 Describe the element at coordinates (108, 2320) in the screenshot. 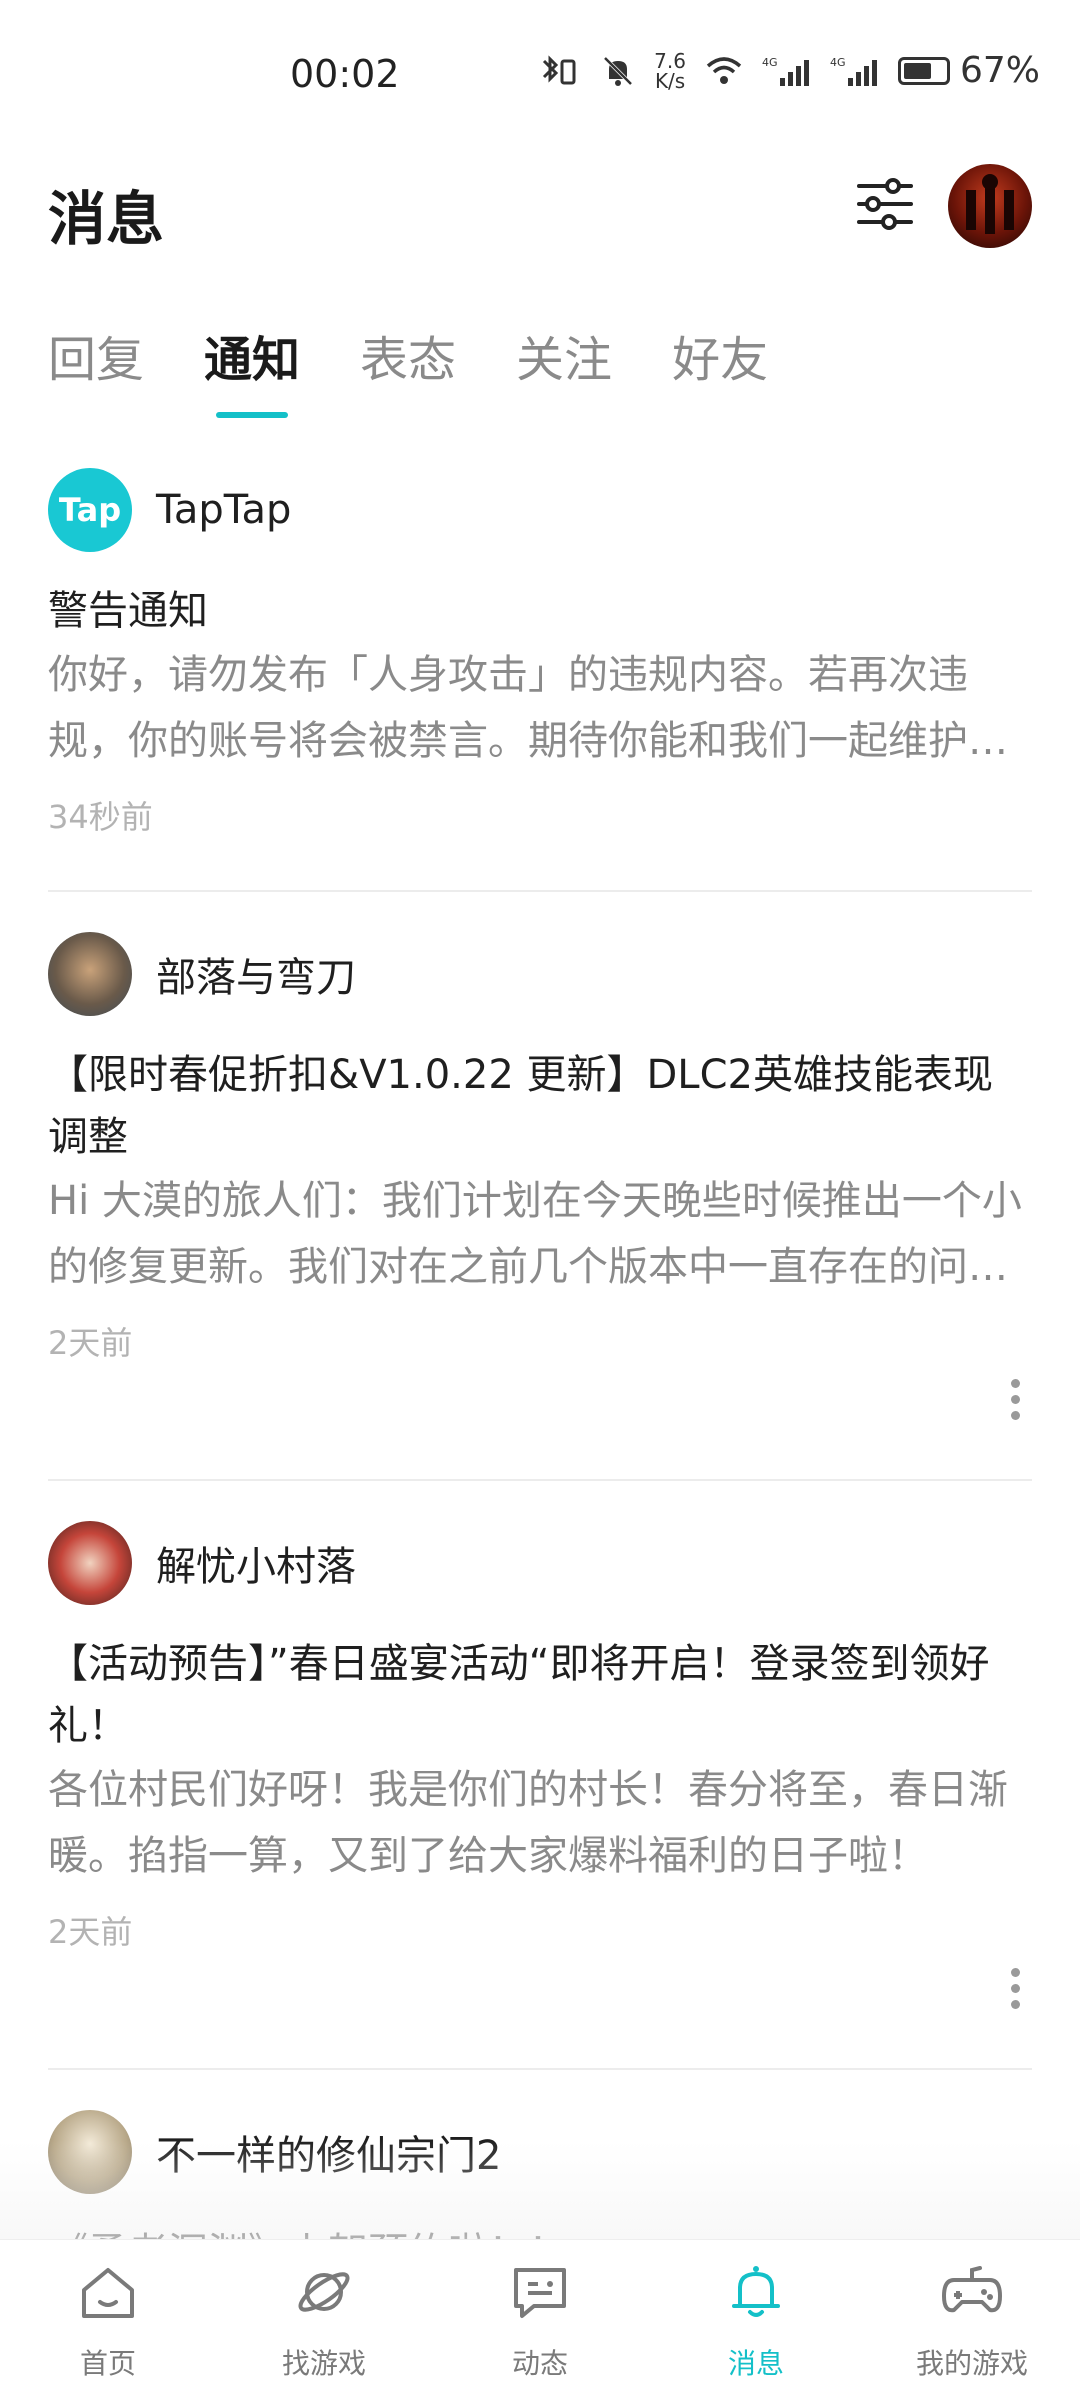

I see `nav-home: 首页` at that location.